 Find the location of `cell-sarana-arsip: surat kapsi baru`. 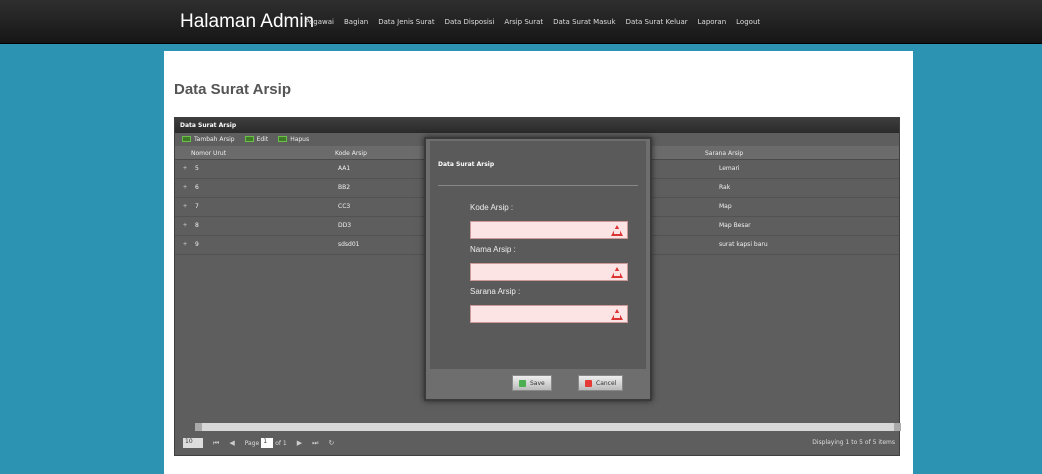

cell-sarana-arsip: surat kapsi baru is located at coordinates (743, 244).